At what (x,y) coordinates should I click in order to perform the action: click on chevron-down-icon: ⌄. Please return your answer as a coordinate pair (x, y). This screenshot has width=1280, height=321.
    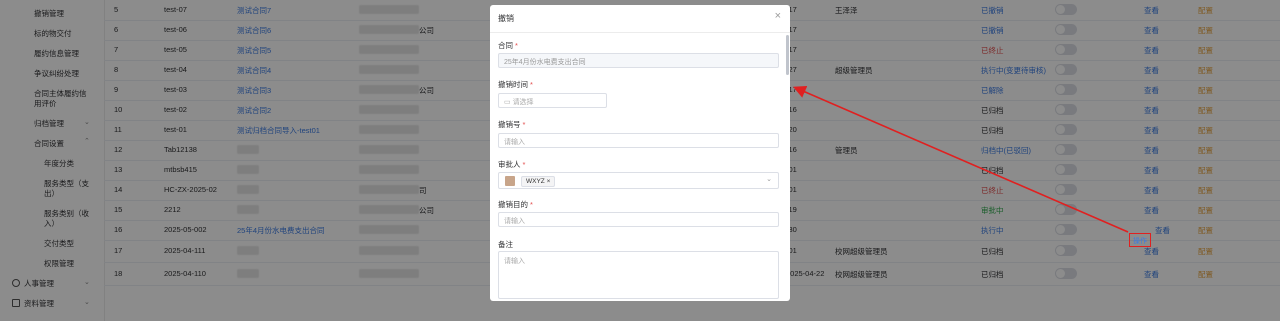
    Looking at the image, I should click on (769, 179).